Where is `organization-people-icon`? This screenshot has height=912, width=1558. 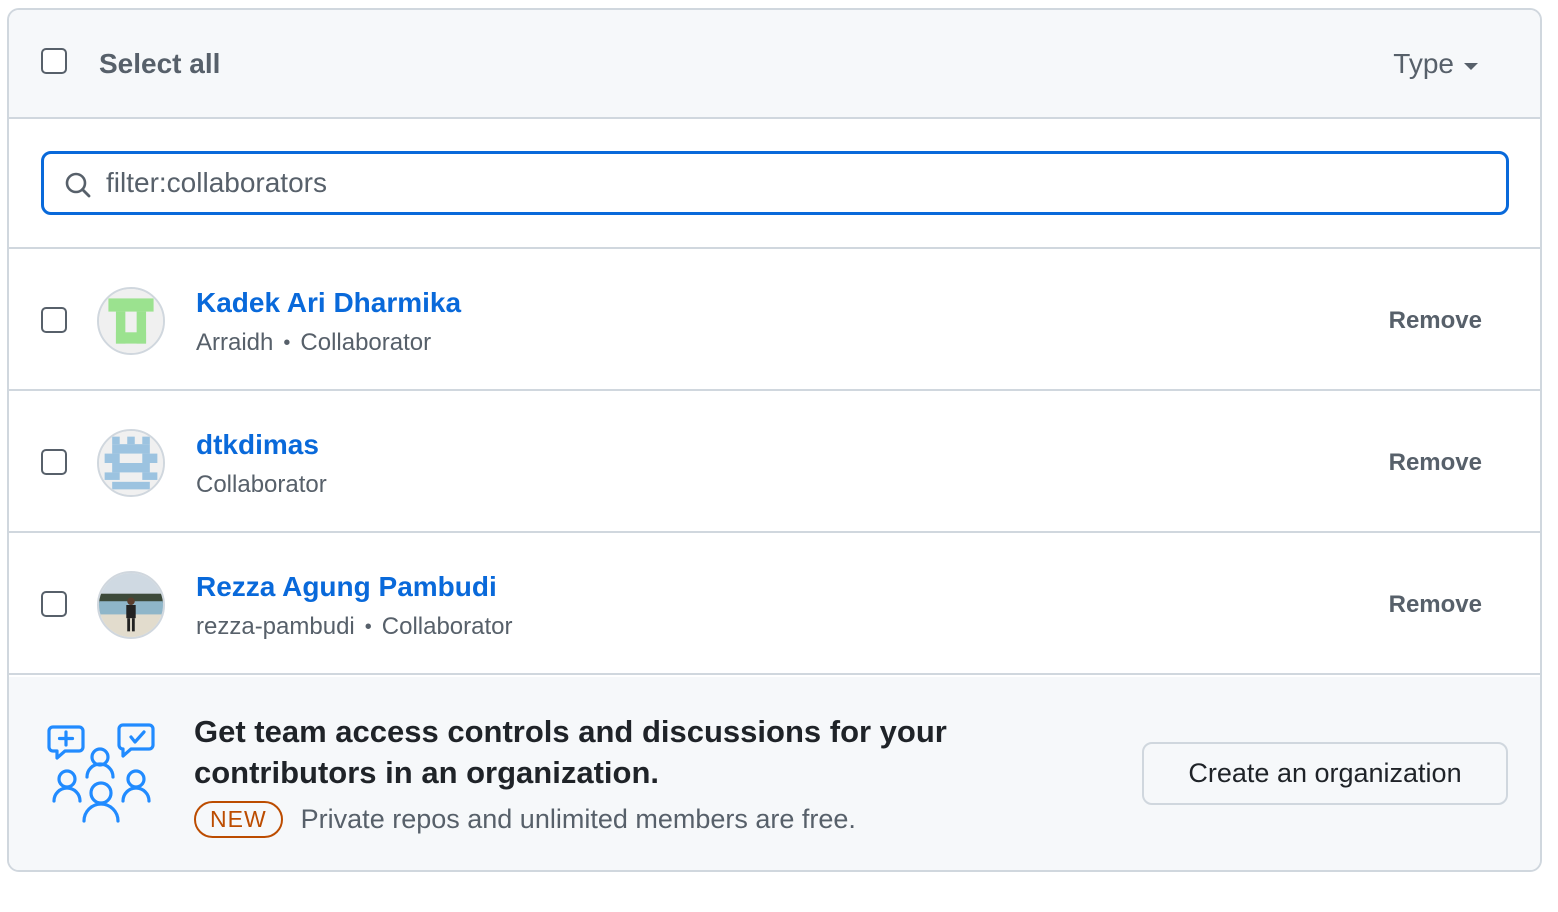 organization-people-icon is located at coordinates (101, 773).